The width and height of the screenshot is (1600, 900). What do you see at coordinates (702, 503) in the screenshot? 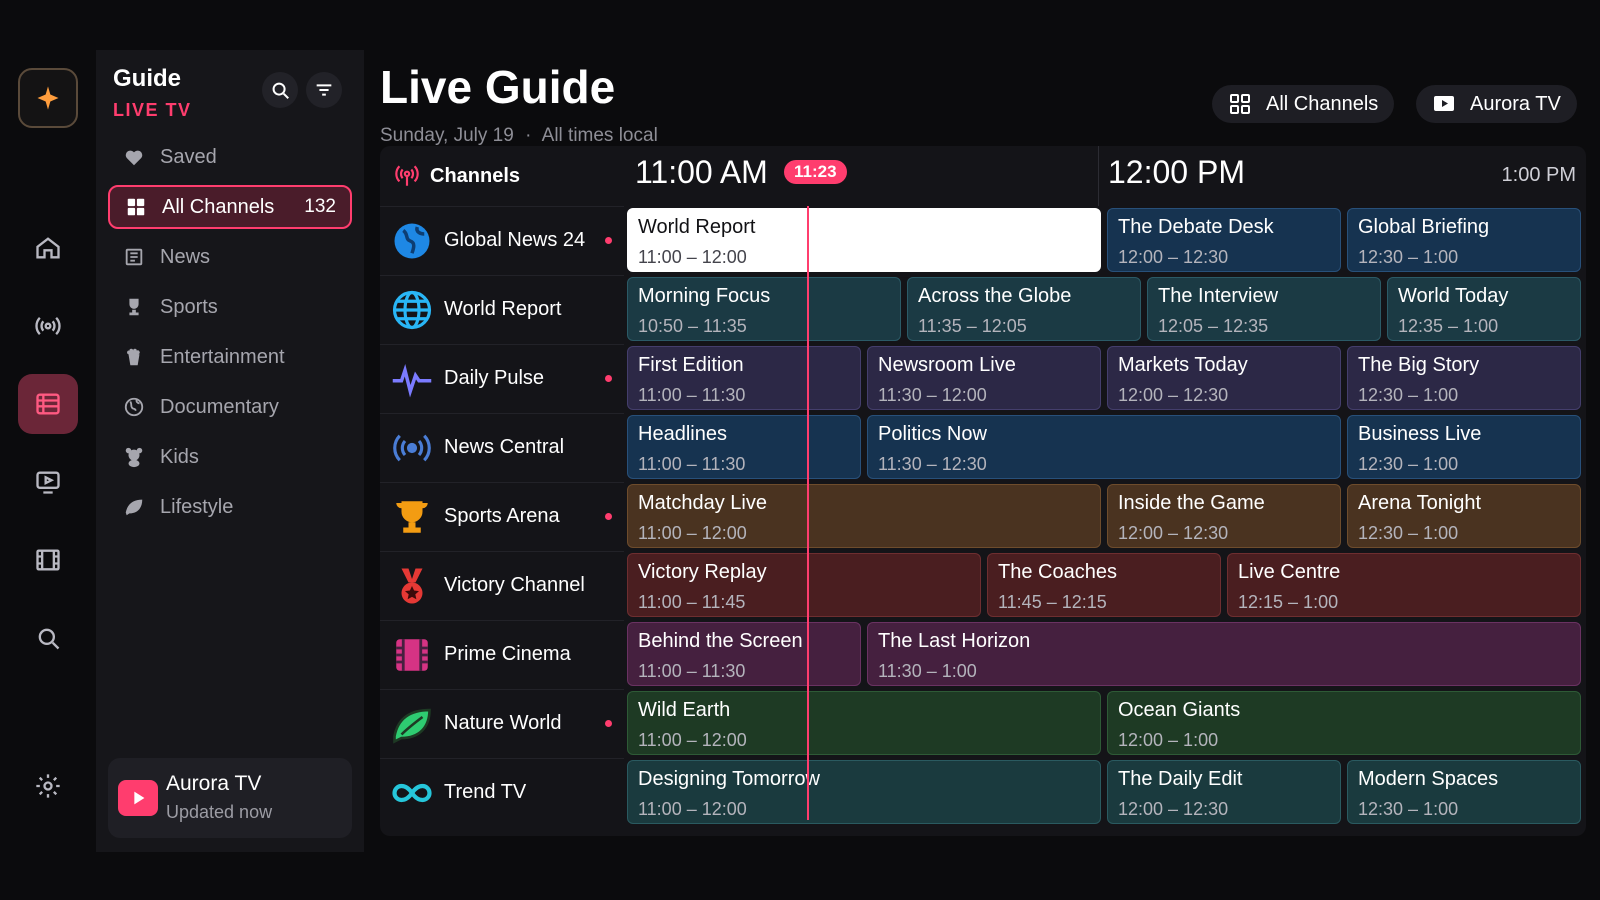
I see `program-title: Matchday Live` at bounding box center [702, 503].